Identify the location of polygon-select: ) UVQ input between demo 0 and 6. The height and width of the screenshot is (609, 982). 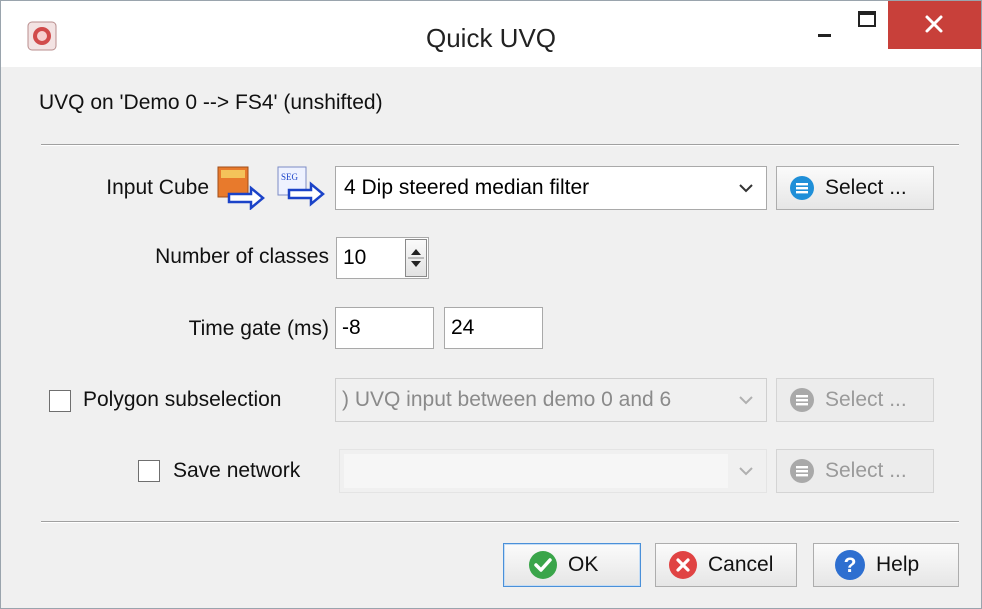
(551, 400).